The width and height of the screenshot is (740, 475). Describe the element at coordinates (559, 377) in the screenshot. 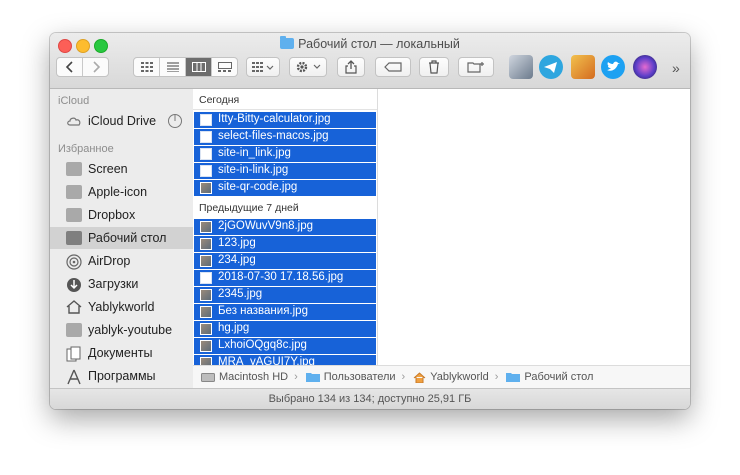

I see `path-segment-label: Рабочий стол` at that location.